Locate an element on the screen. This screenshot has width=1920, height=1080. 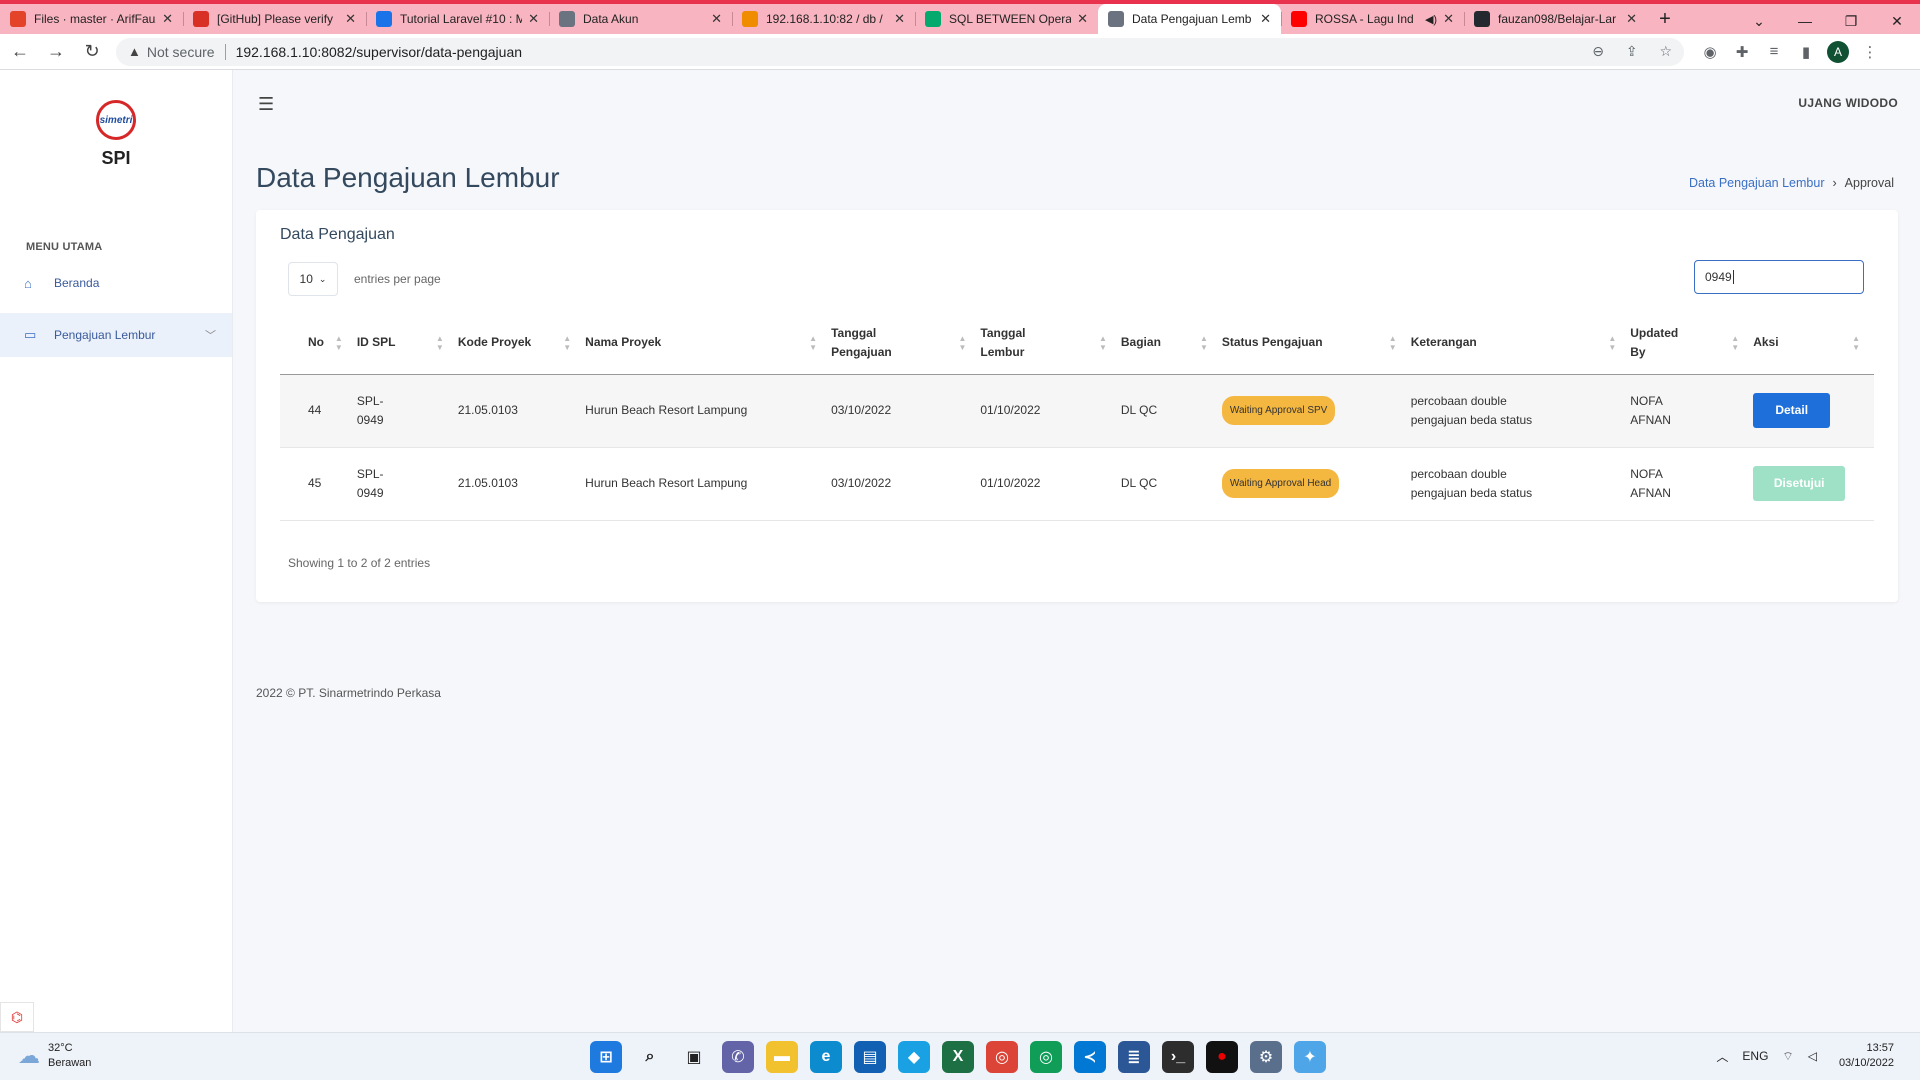
search-input: 0949 is located at coordinates (1779, 277).